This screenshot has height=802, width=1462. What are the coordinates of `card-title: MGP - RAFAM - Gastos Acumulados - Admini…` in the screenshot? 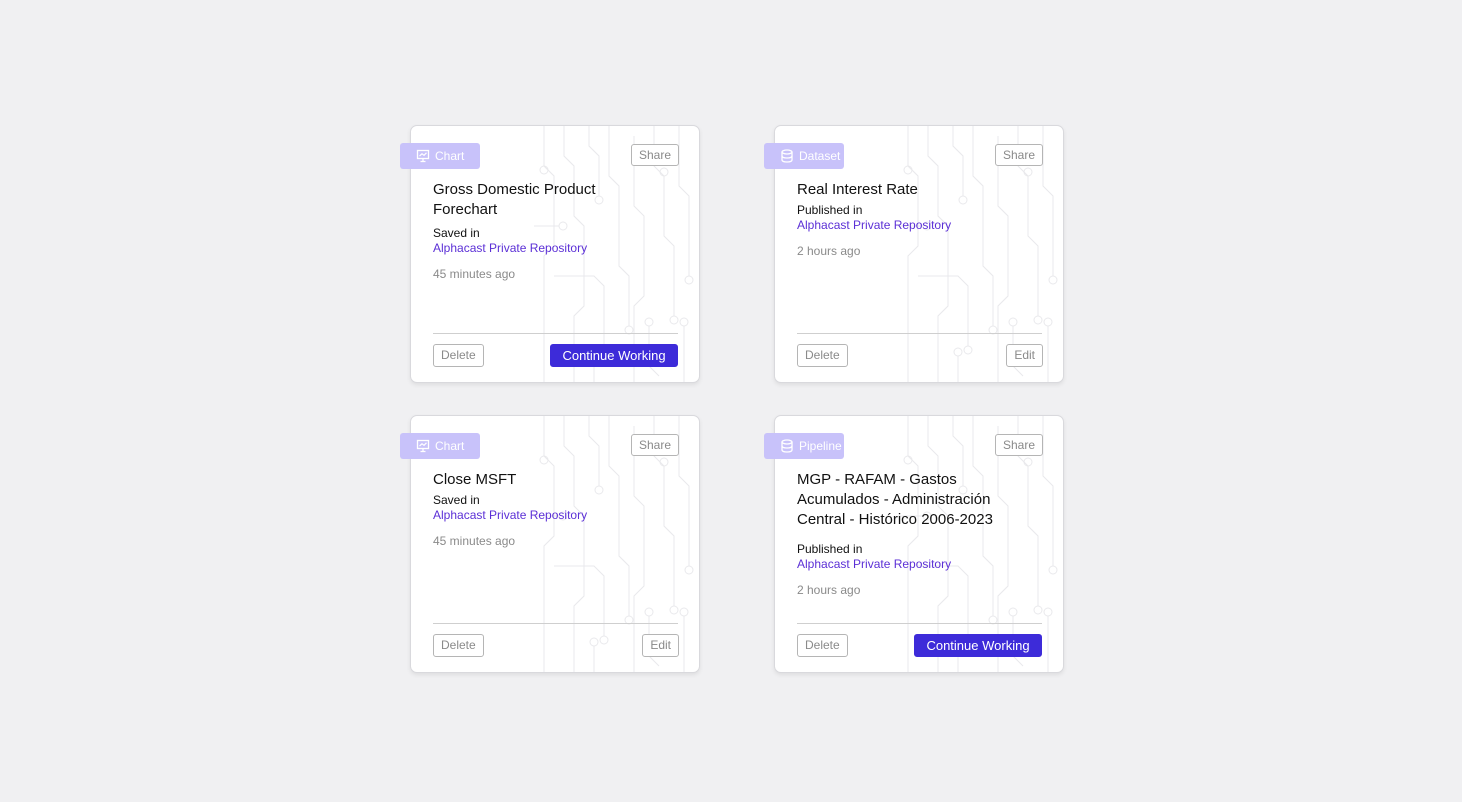 It's located at (911, 500).